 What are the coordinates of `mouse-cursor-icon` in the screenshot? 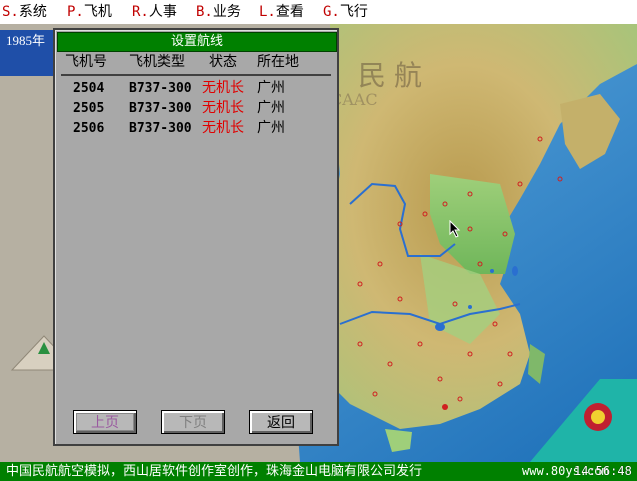 It's located at (455, 229).